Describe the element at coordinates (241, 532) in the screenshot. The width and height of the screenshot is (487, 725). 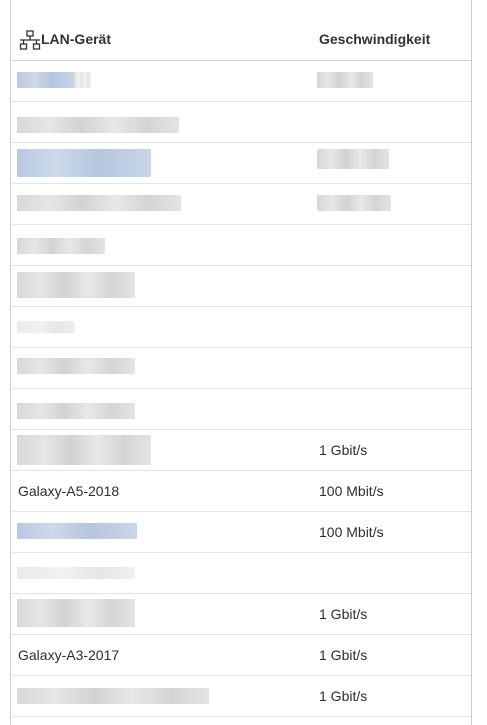
I see `table-row: 100 Mbit/s` at that location.